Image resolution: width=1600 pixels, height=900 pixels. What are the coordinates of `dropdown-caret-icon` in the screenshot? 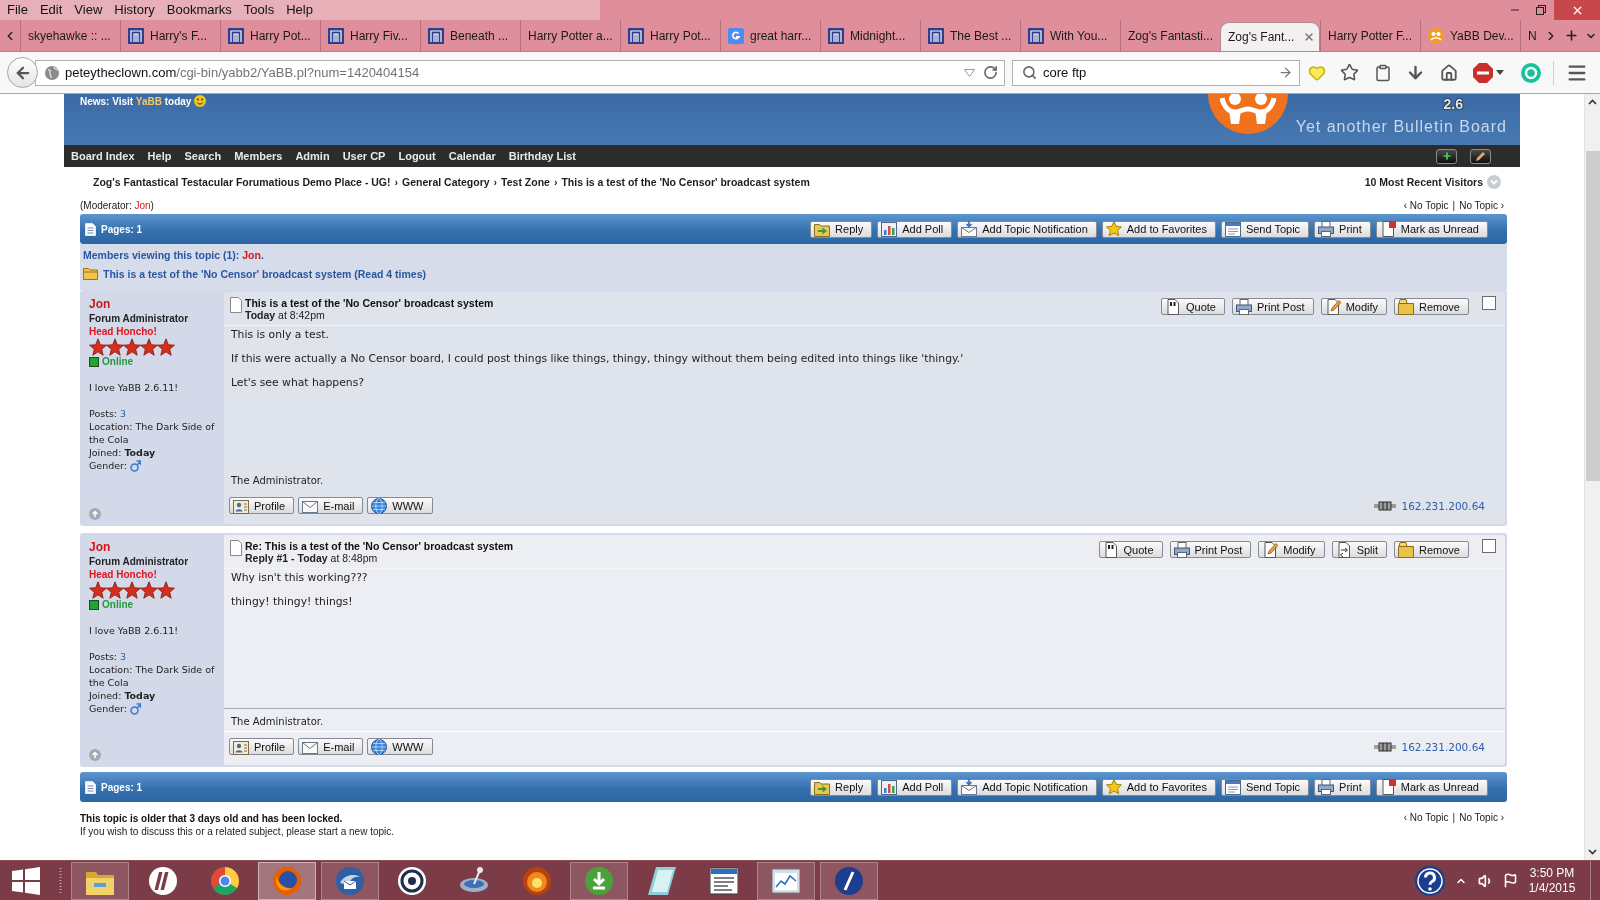 It's located at (969, 72).